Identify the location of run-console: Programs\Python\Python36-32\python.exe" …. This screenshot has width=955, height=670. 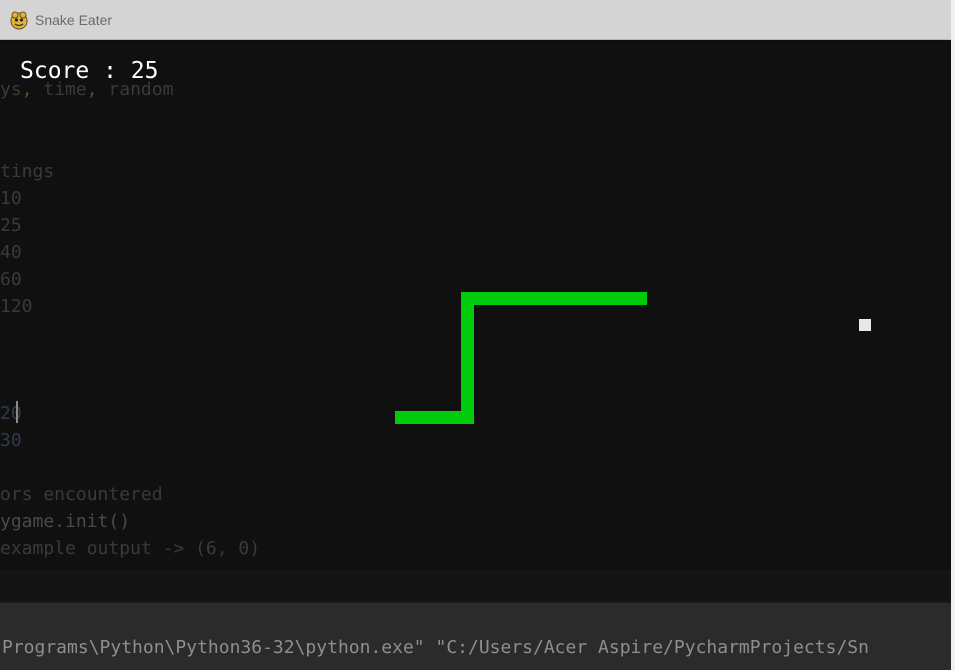
(475, 636).